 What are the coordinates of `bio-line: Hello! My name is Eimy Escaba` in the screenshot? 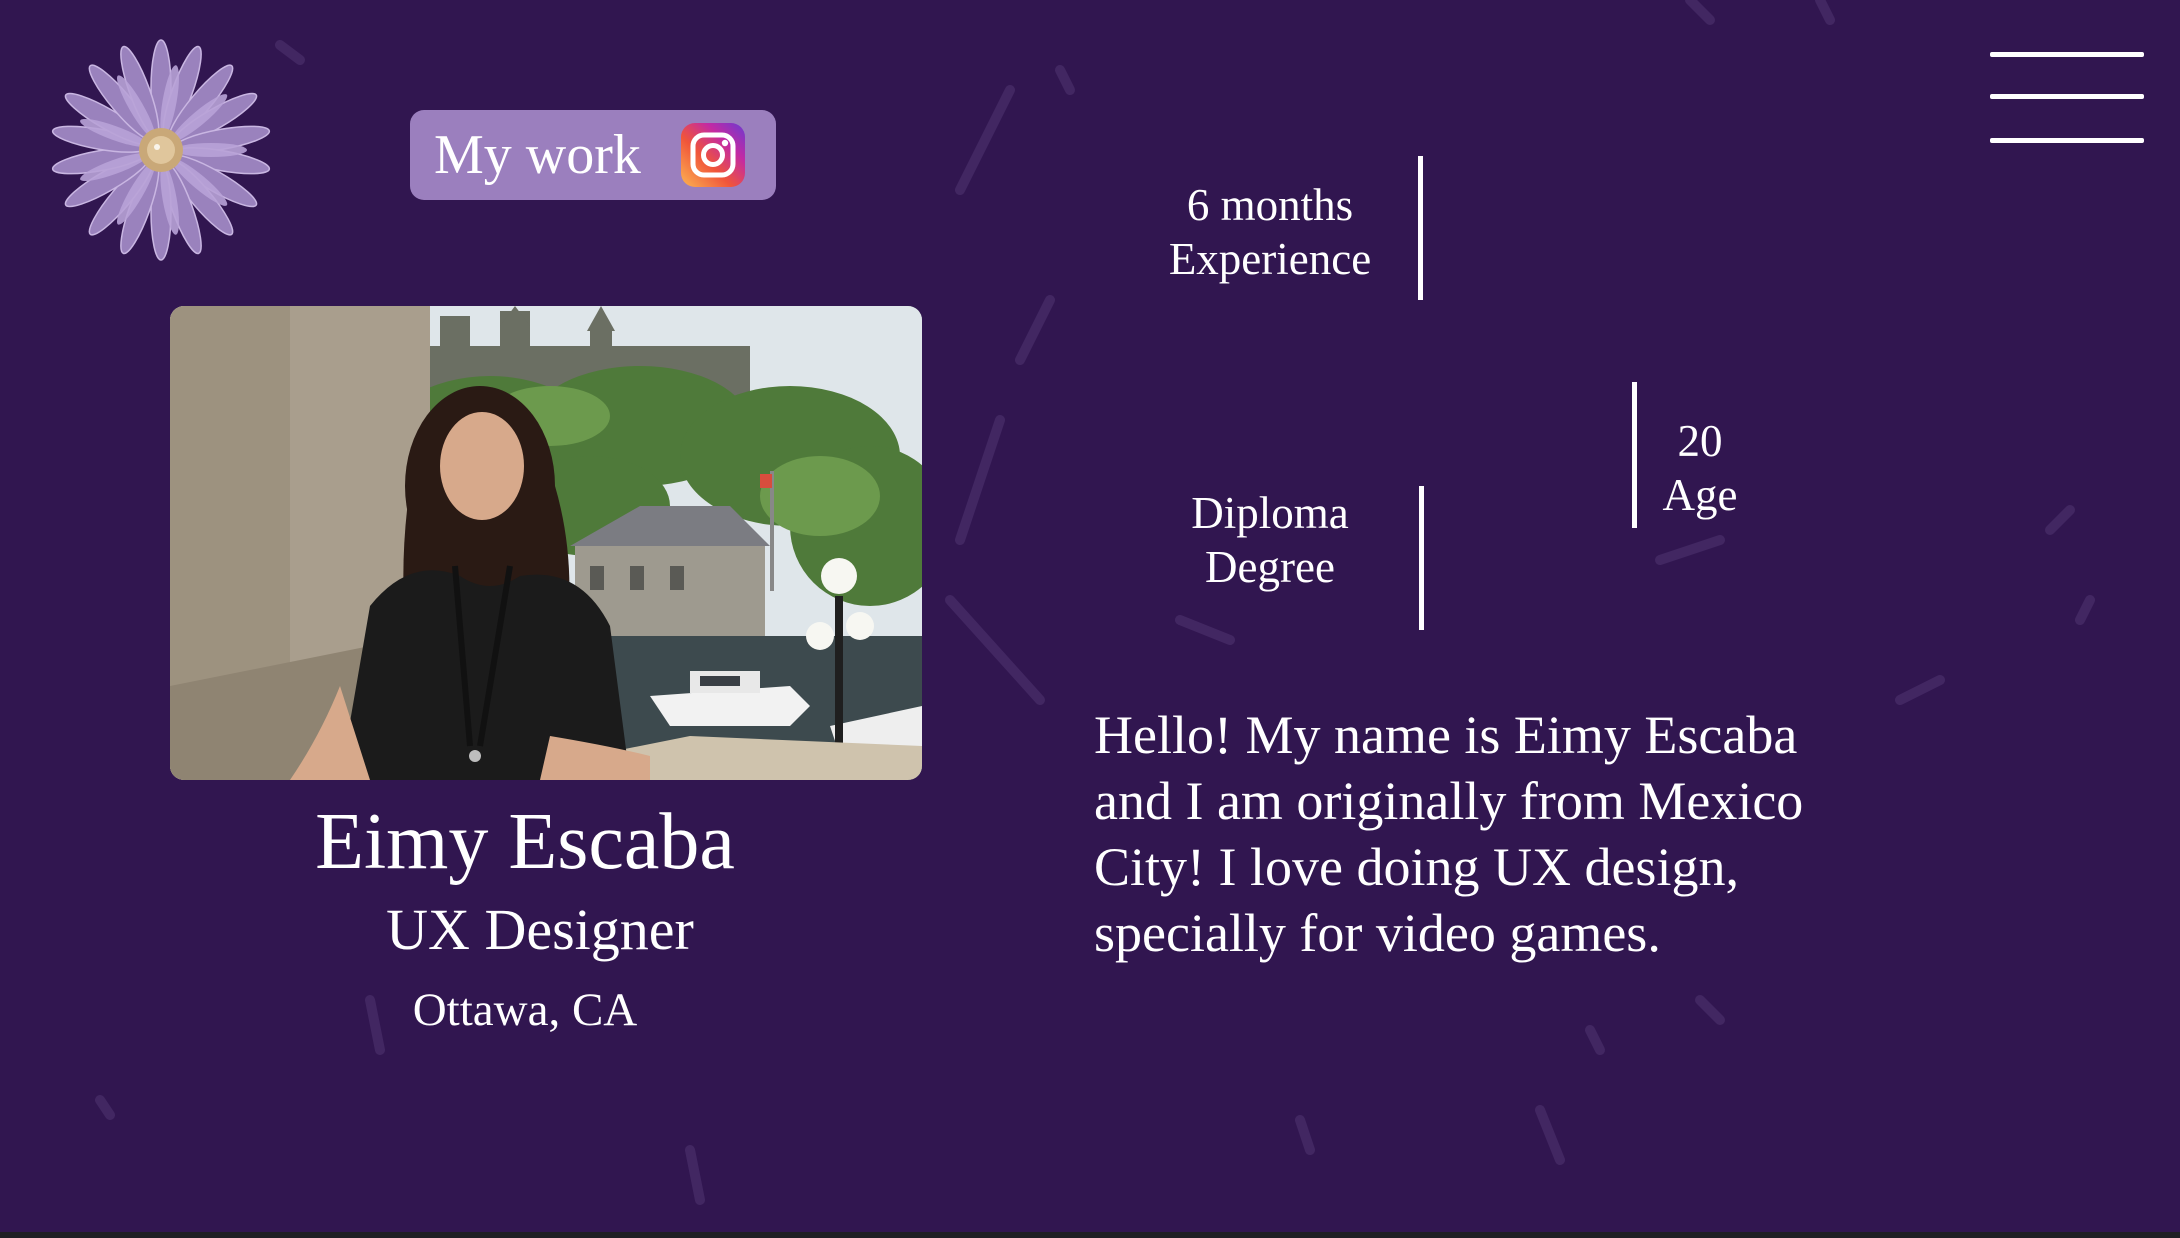 It's located at (1446, 735).